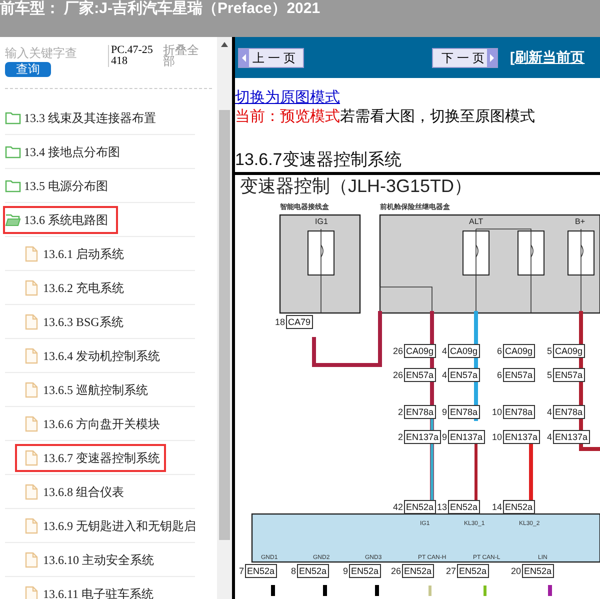  I want to click on car-model-title: 前车型： 厂家:J-吉利汽车星瑞（Preface）2021, so click(160, 9).